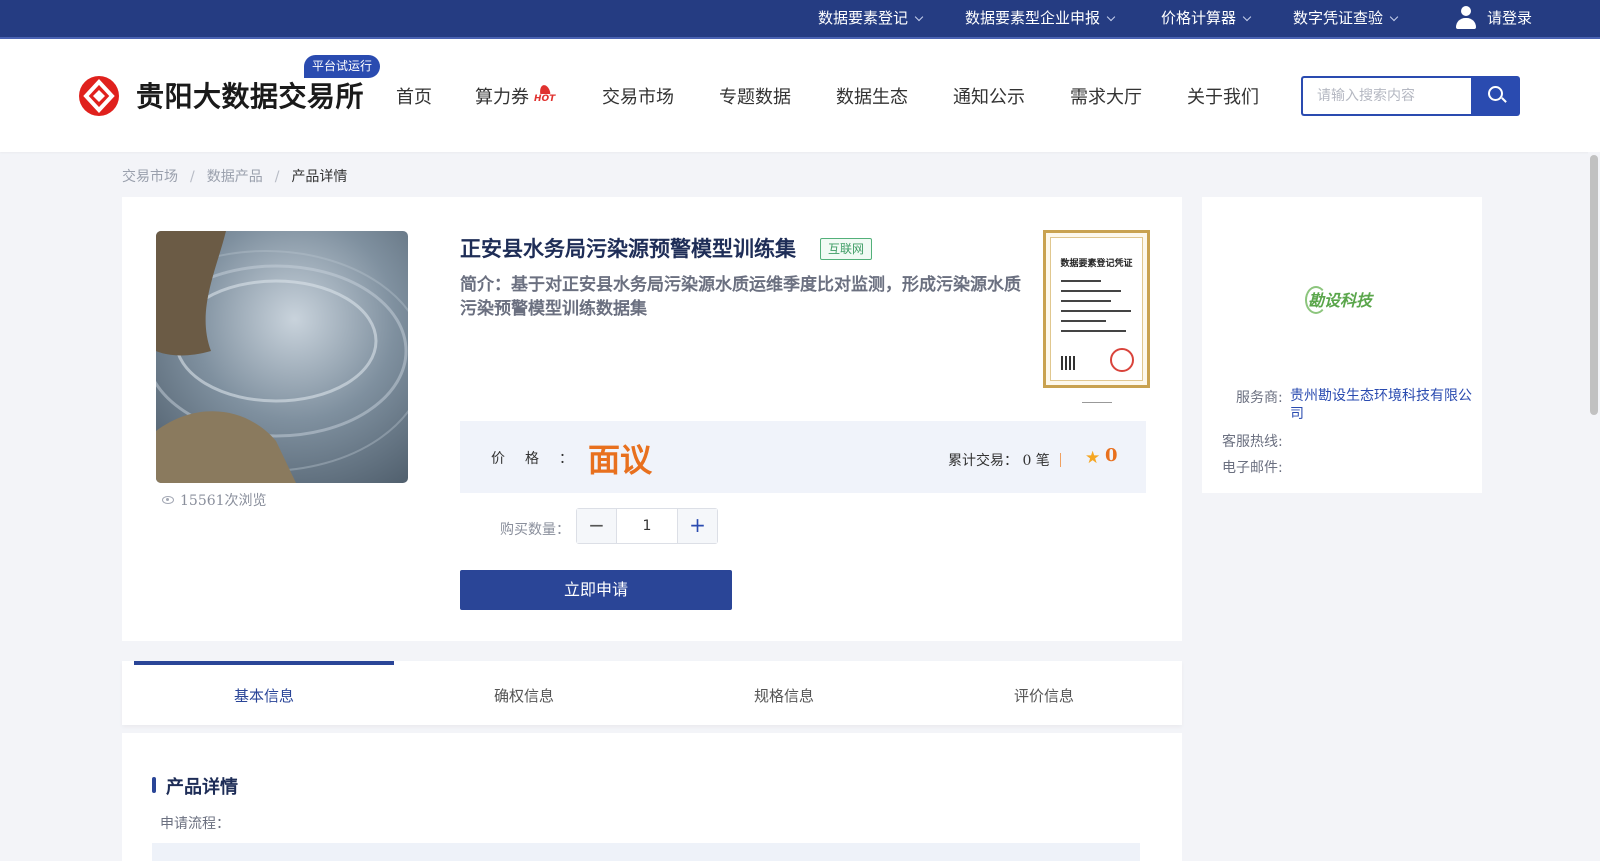  Describe the element at coordinates (195, 824) in the screenshot. I see `application-process-label: 申请流程：` at that location.